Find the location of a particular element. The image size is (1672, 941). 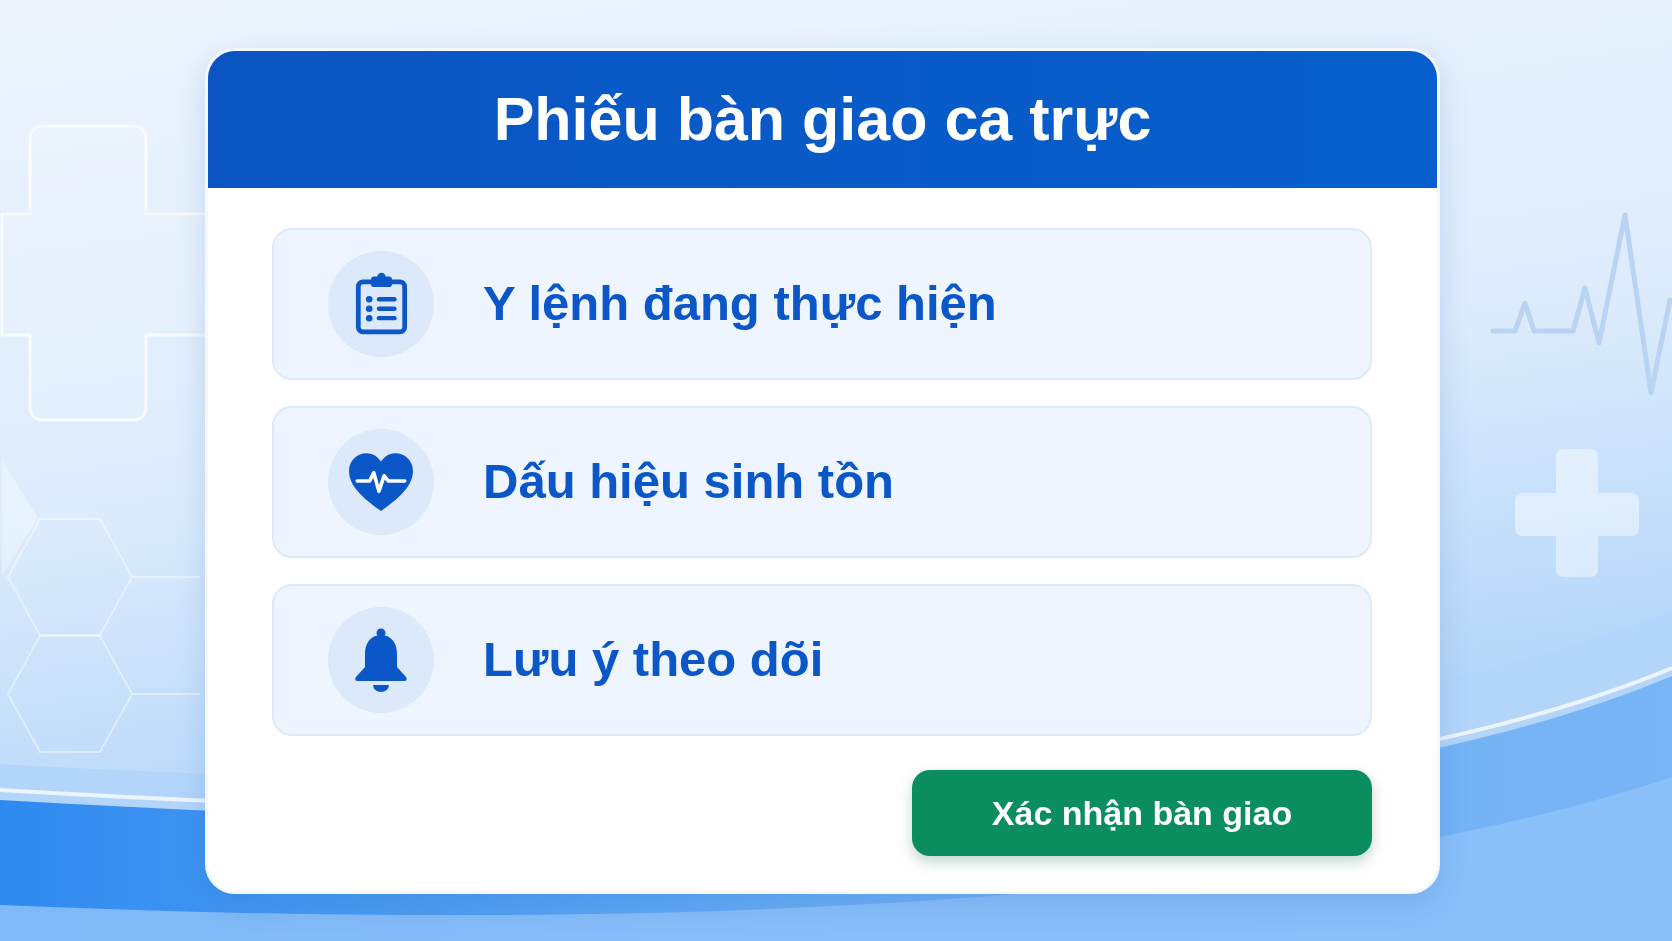

section-title: Lưu ý theo dõi is located at coordinates (653, 660).